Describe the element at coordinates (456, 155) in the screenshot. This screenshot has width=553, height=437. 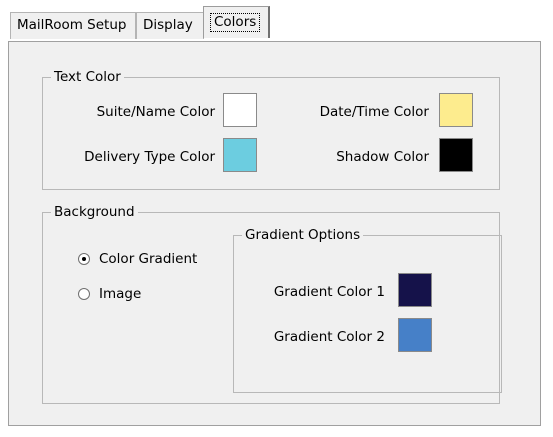
I see `shadow-color-swatch` at that location.